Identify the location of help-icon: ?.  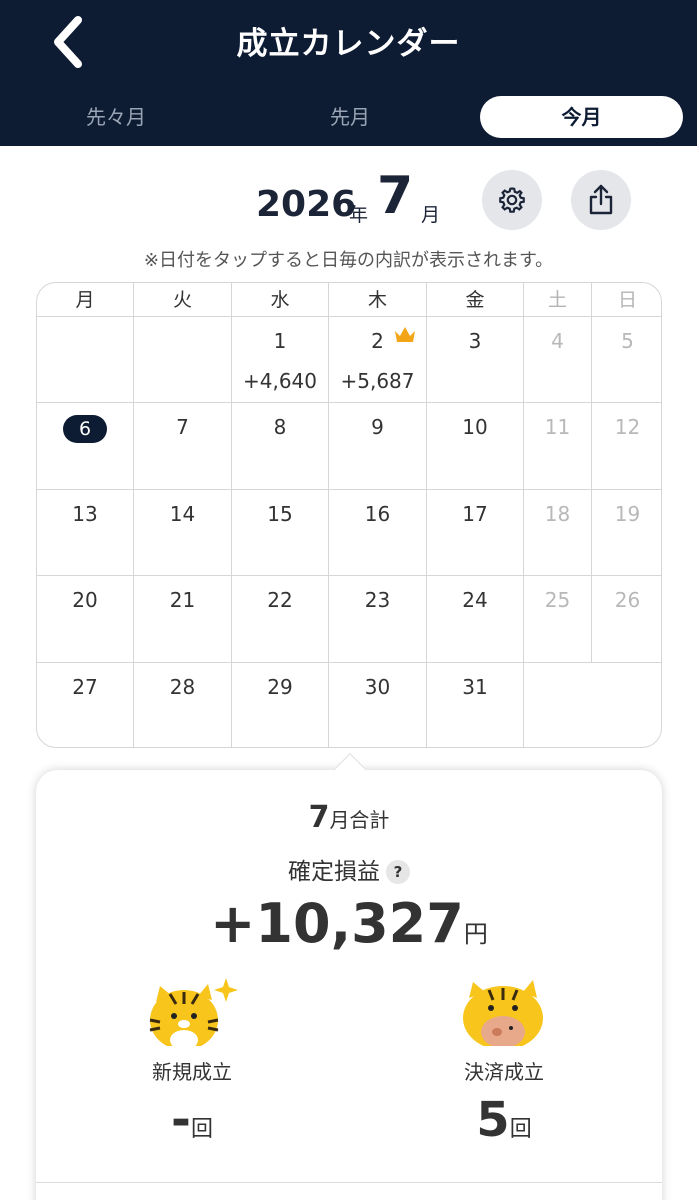
(398, 872).